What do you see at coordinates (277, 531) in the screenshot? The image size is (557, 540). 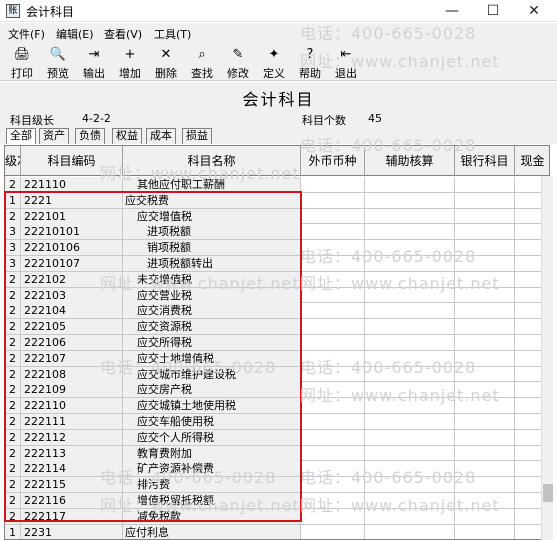 I see `table-row: 1 2231 应付利息` at bounding box center [277, 531].